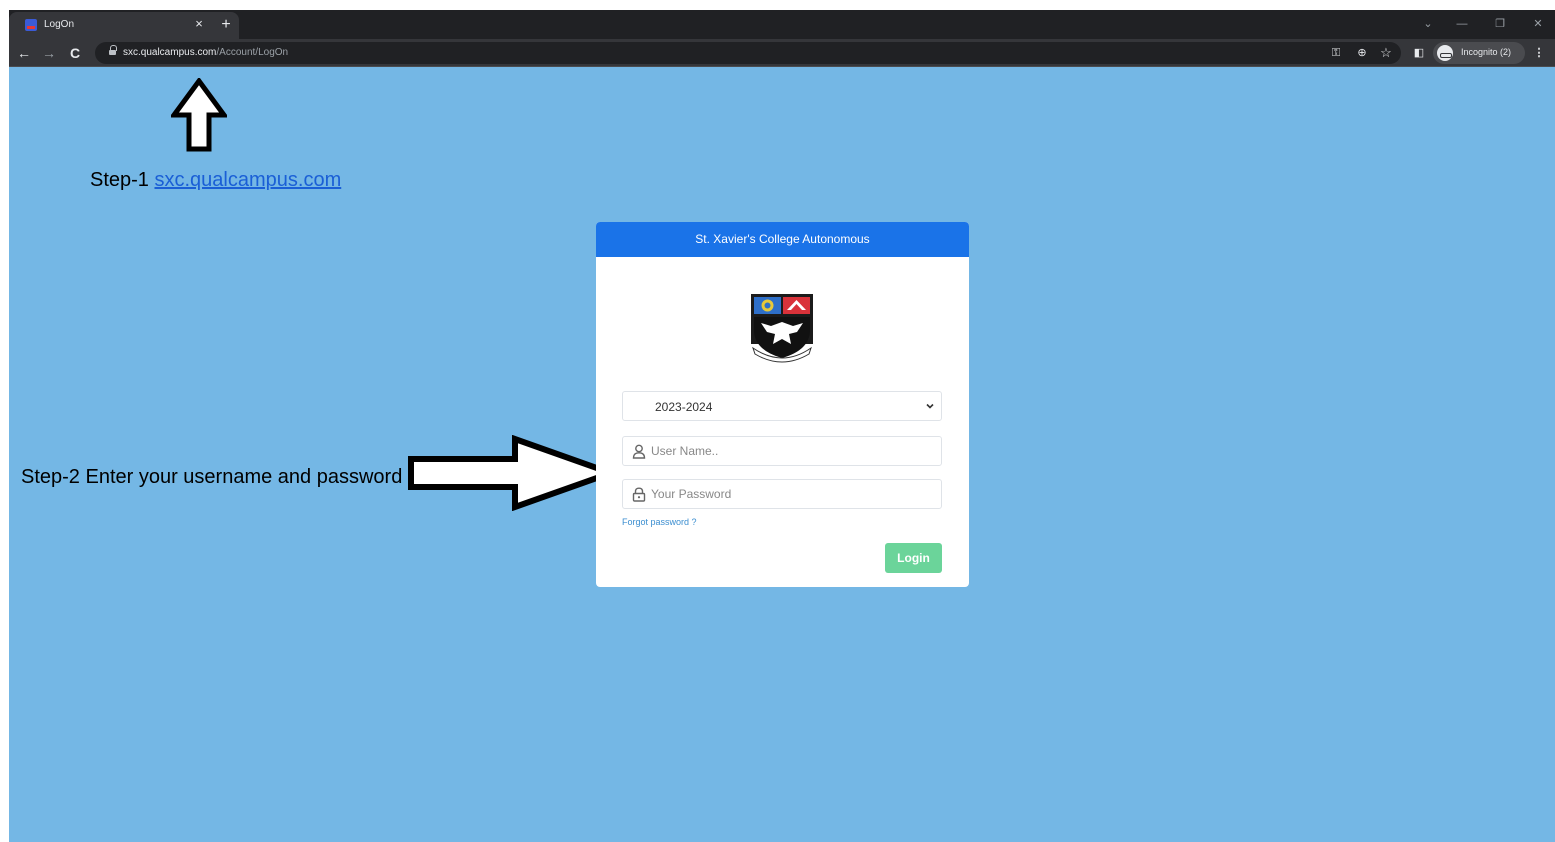  What do you see at coordinates (1428, 24) in the screenshot?
I see `tab-search-icon: ⌄` at bounding box center [1428, 24].